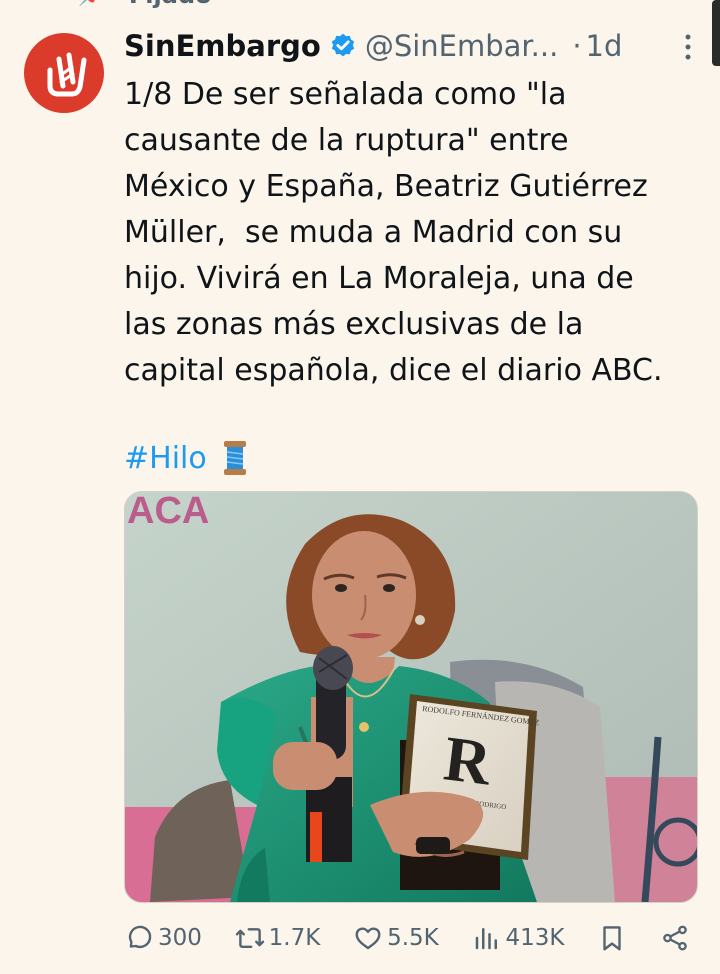 The image size is (720, 974). Describe the element at coordinates (386, 186) in the screenshot. I see `tweet-text-line: México y España, Beatriz Gutiérrez` at that location.